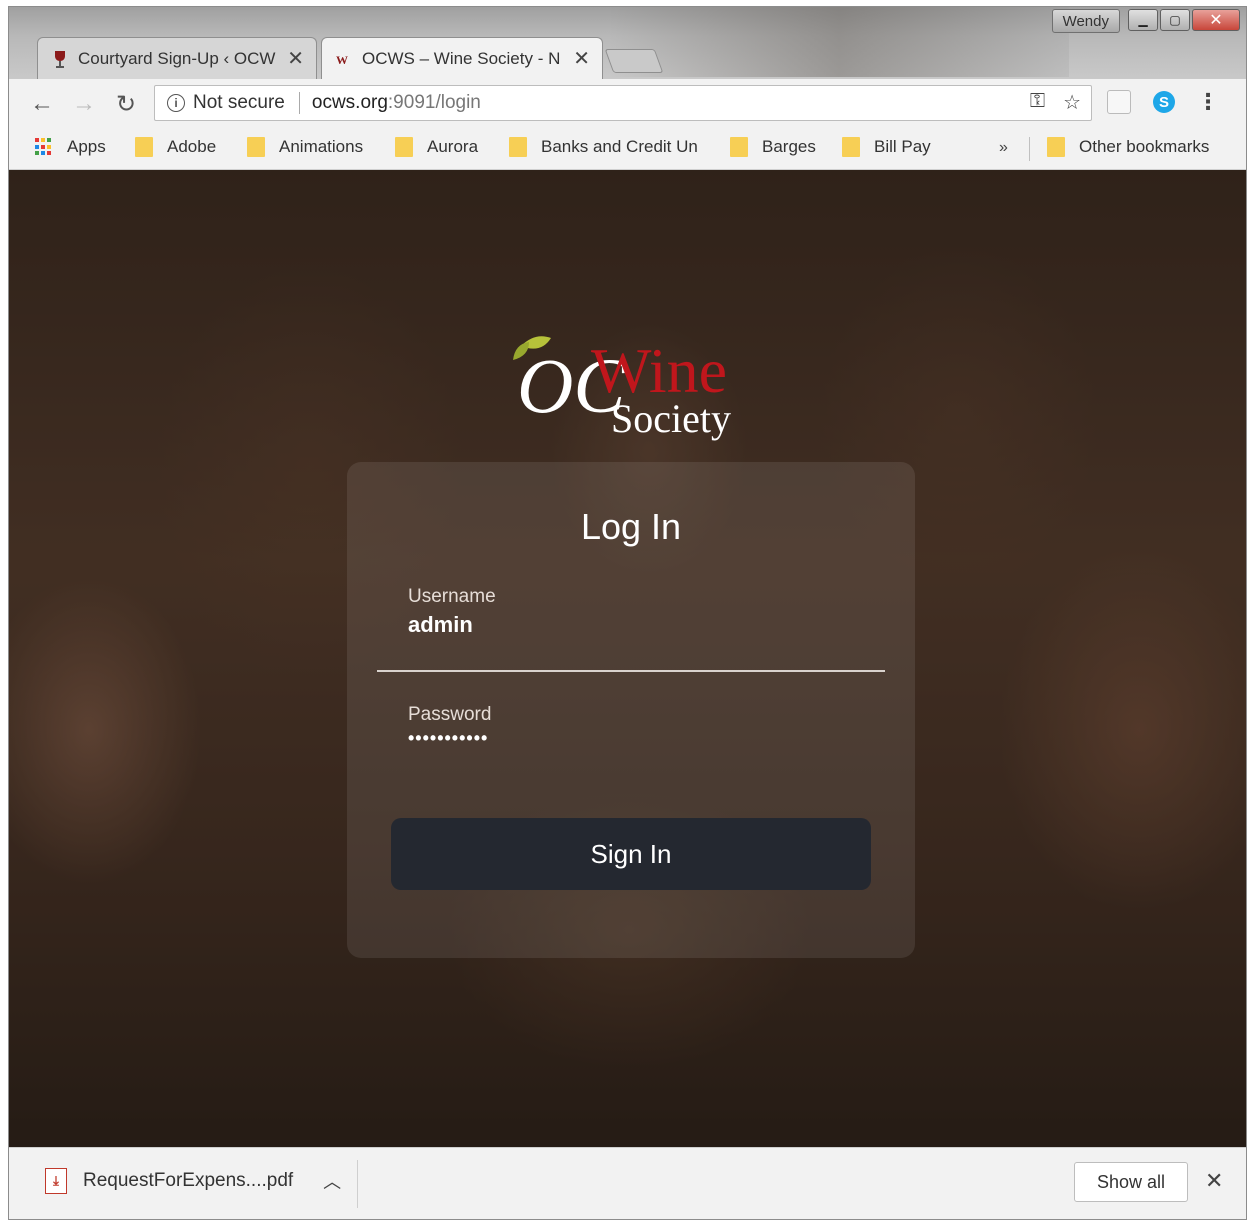  What do you see at coordinates (1072, 102) in the screenshot?
I see `bookmark-star-icon: ☆` at bounding box center [1072, 102].